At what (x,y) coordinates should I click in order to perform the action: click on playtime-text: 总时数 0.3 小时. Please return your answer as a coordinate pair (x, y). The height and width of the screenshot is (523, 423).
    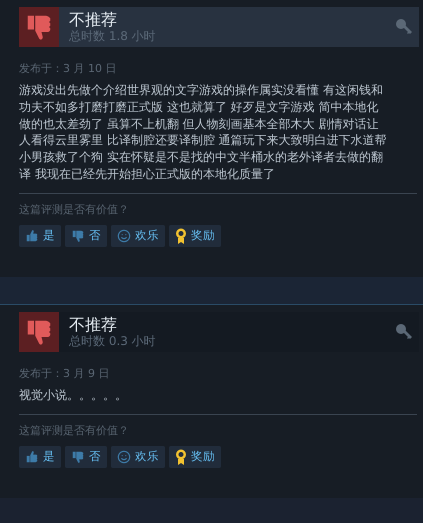
    Looking at the image, I should click on (113, 341).